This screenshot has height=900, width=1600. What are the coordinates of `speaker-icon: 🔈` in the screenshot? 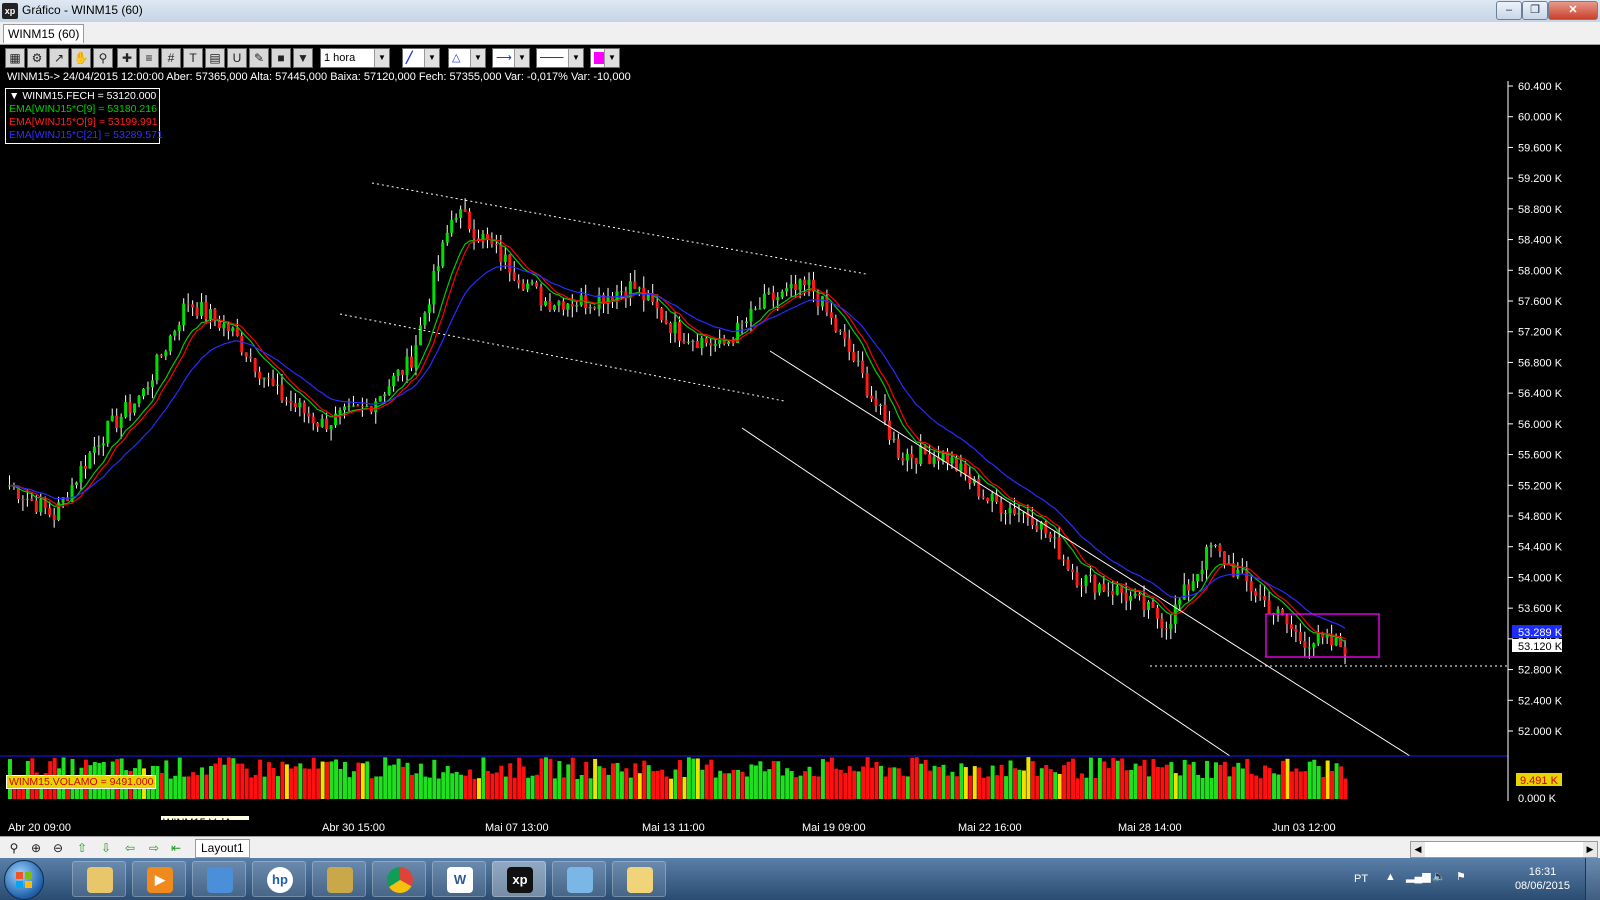 It's located at (1439, 876).